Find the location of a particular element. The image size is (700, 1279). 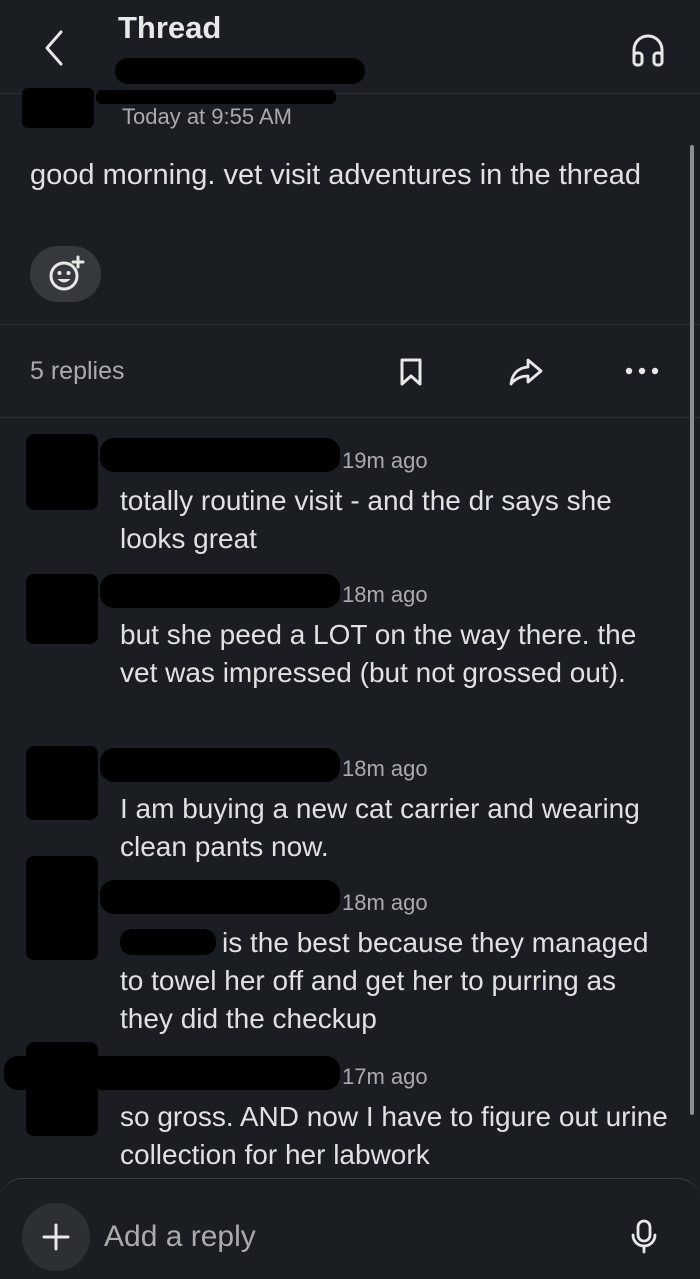

bookmark-icon is located at coordinates (411, 372).